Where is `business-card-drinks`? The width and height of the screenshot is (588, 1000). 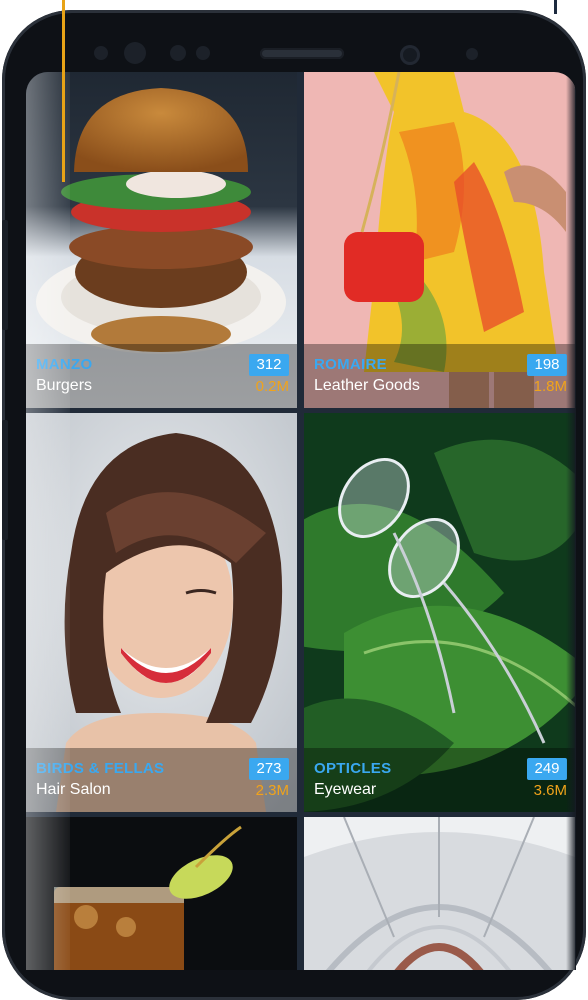
business-card-drinks is located at coordinates (161, 893).